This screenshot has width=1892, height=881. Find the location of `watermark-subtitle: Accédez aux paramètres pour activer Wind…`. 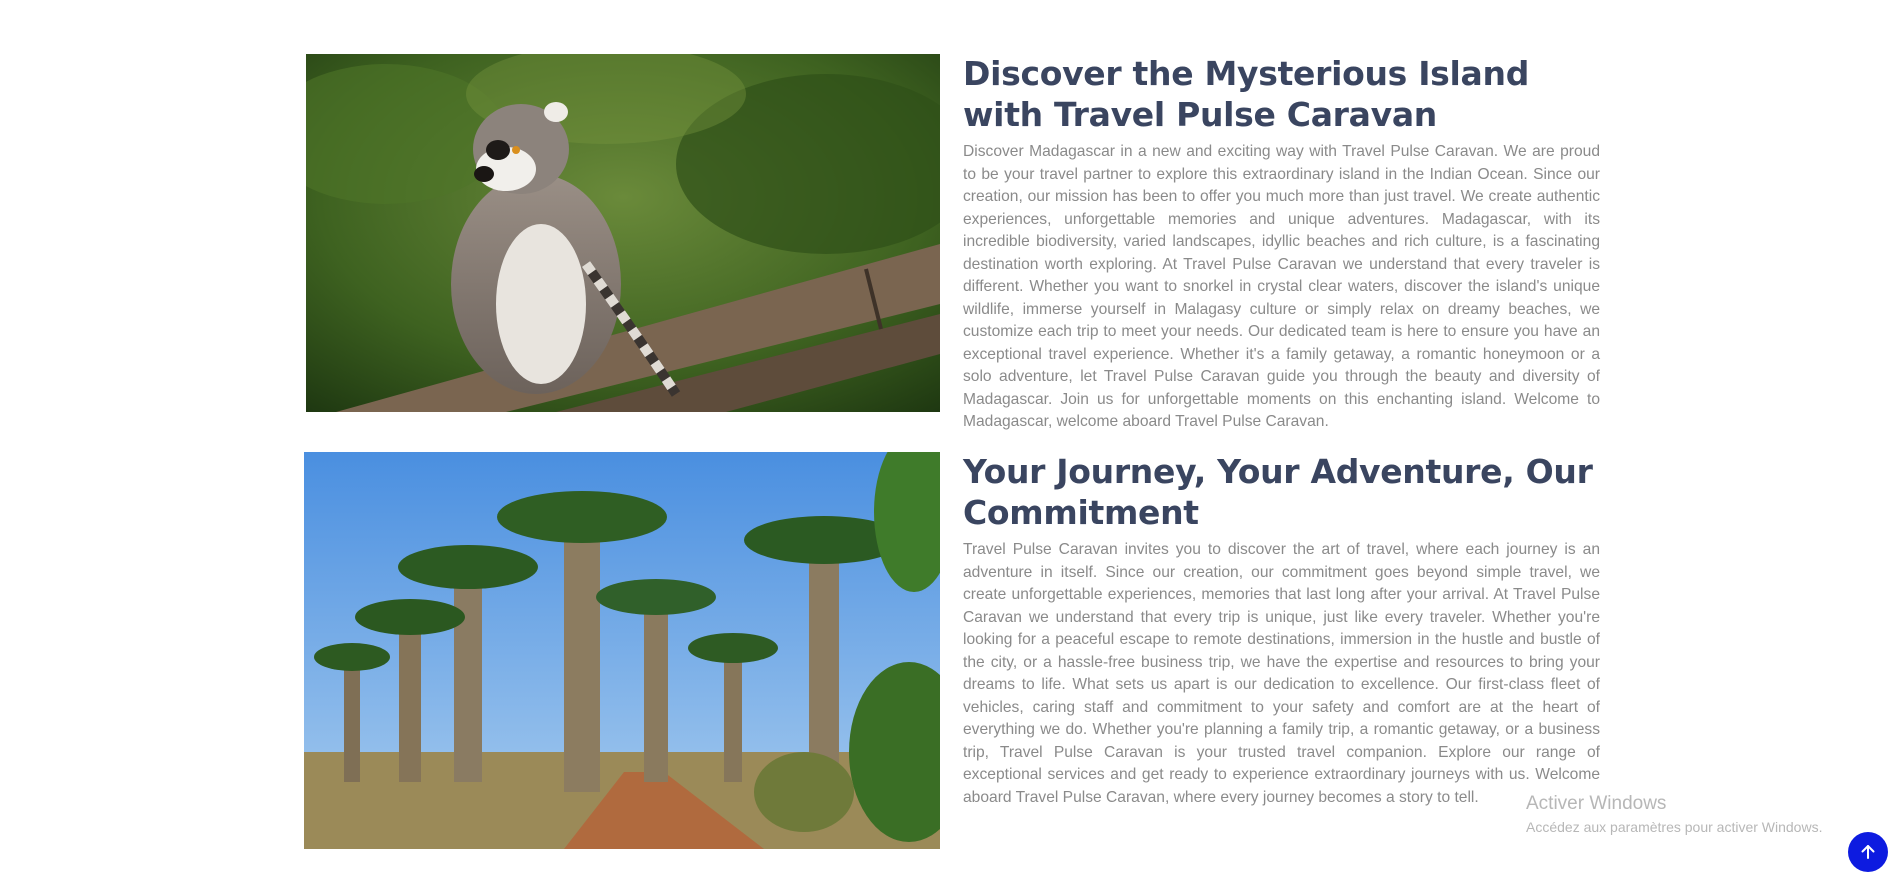

watermark-subtitle: Accédez aux paramètres pour activer Wind… is located at coordinates (1674, 827).